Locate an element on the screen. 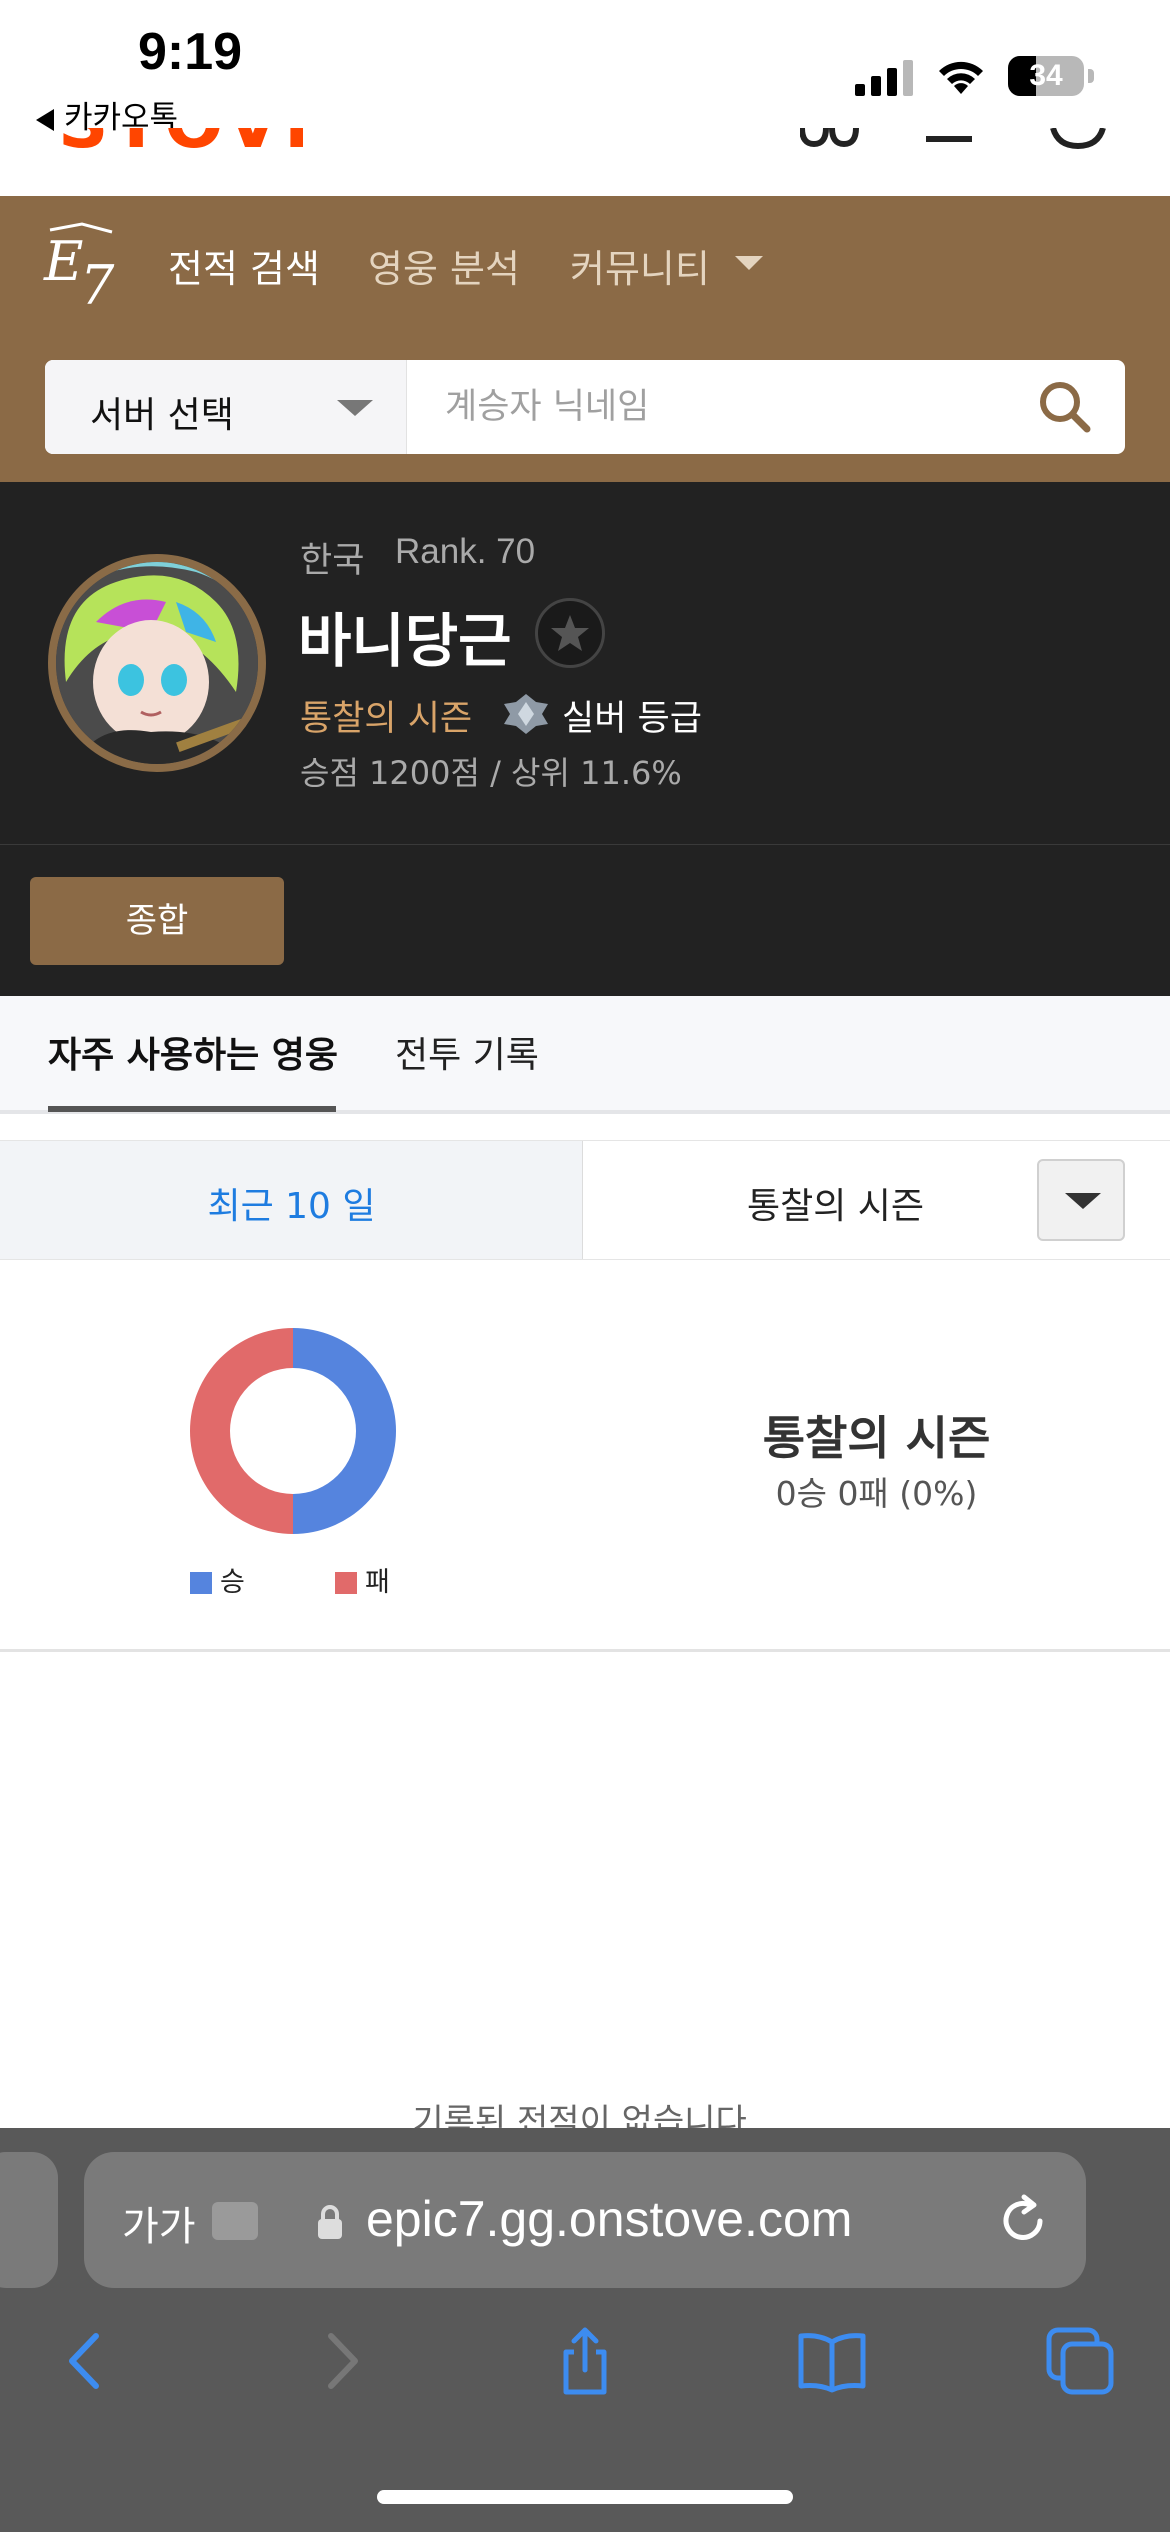 The height and width of the screenshot is (2532, 1170). donut-win-segment is located at coordinates (344, 1431).